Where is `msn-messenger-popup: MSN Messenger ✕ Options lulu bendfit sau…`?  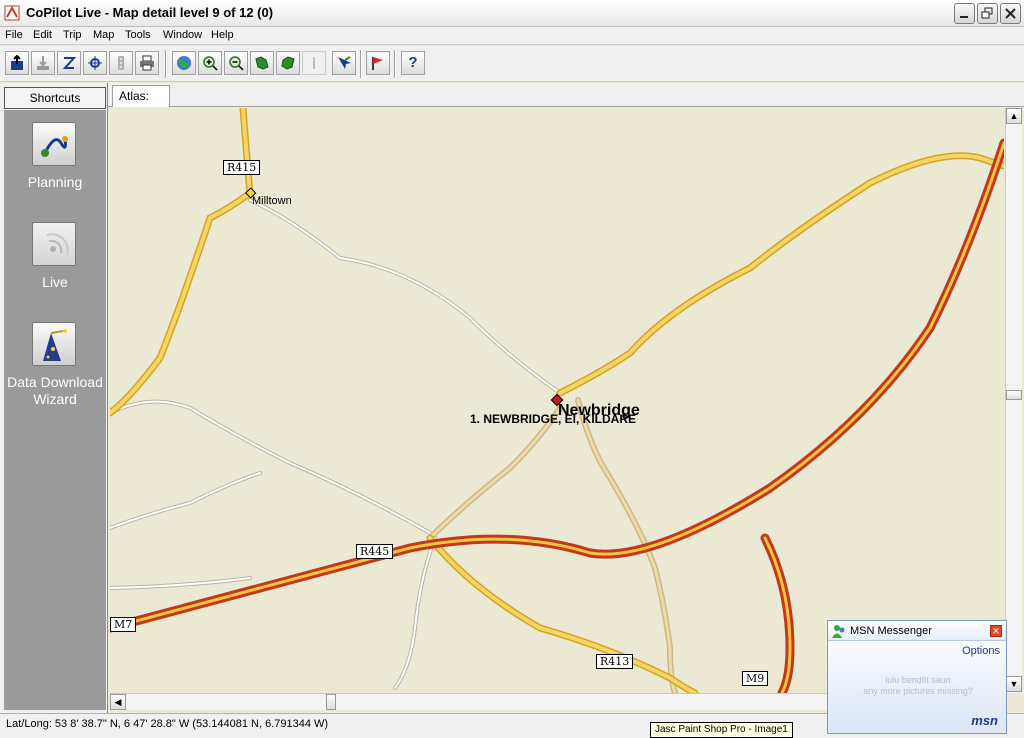
msn-messenger-popup: MSN Messenger ✕ Options lulu bendfit sau… is located at coordinates (917, 677).